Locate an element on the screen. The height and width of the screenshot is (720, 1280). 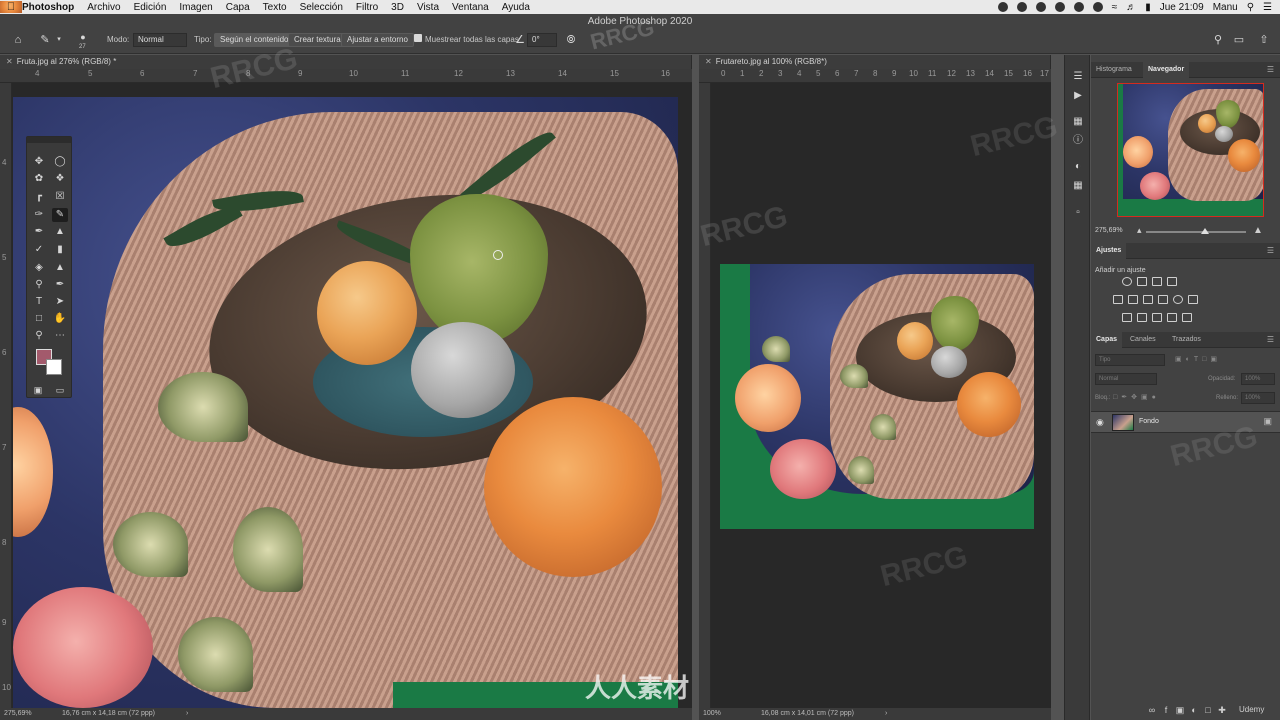
tab-frutareto: ✕ Frutareto.jpg al 100% (RGB/8*) is located at coordinates (875, 62).